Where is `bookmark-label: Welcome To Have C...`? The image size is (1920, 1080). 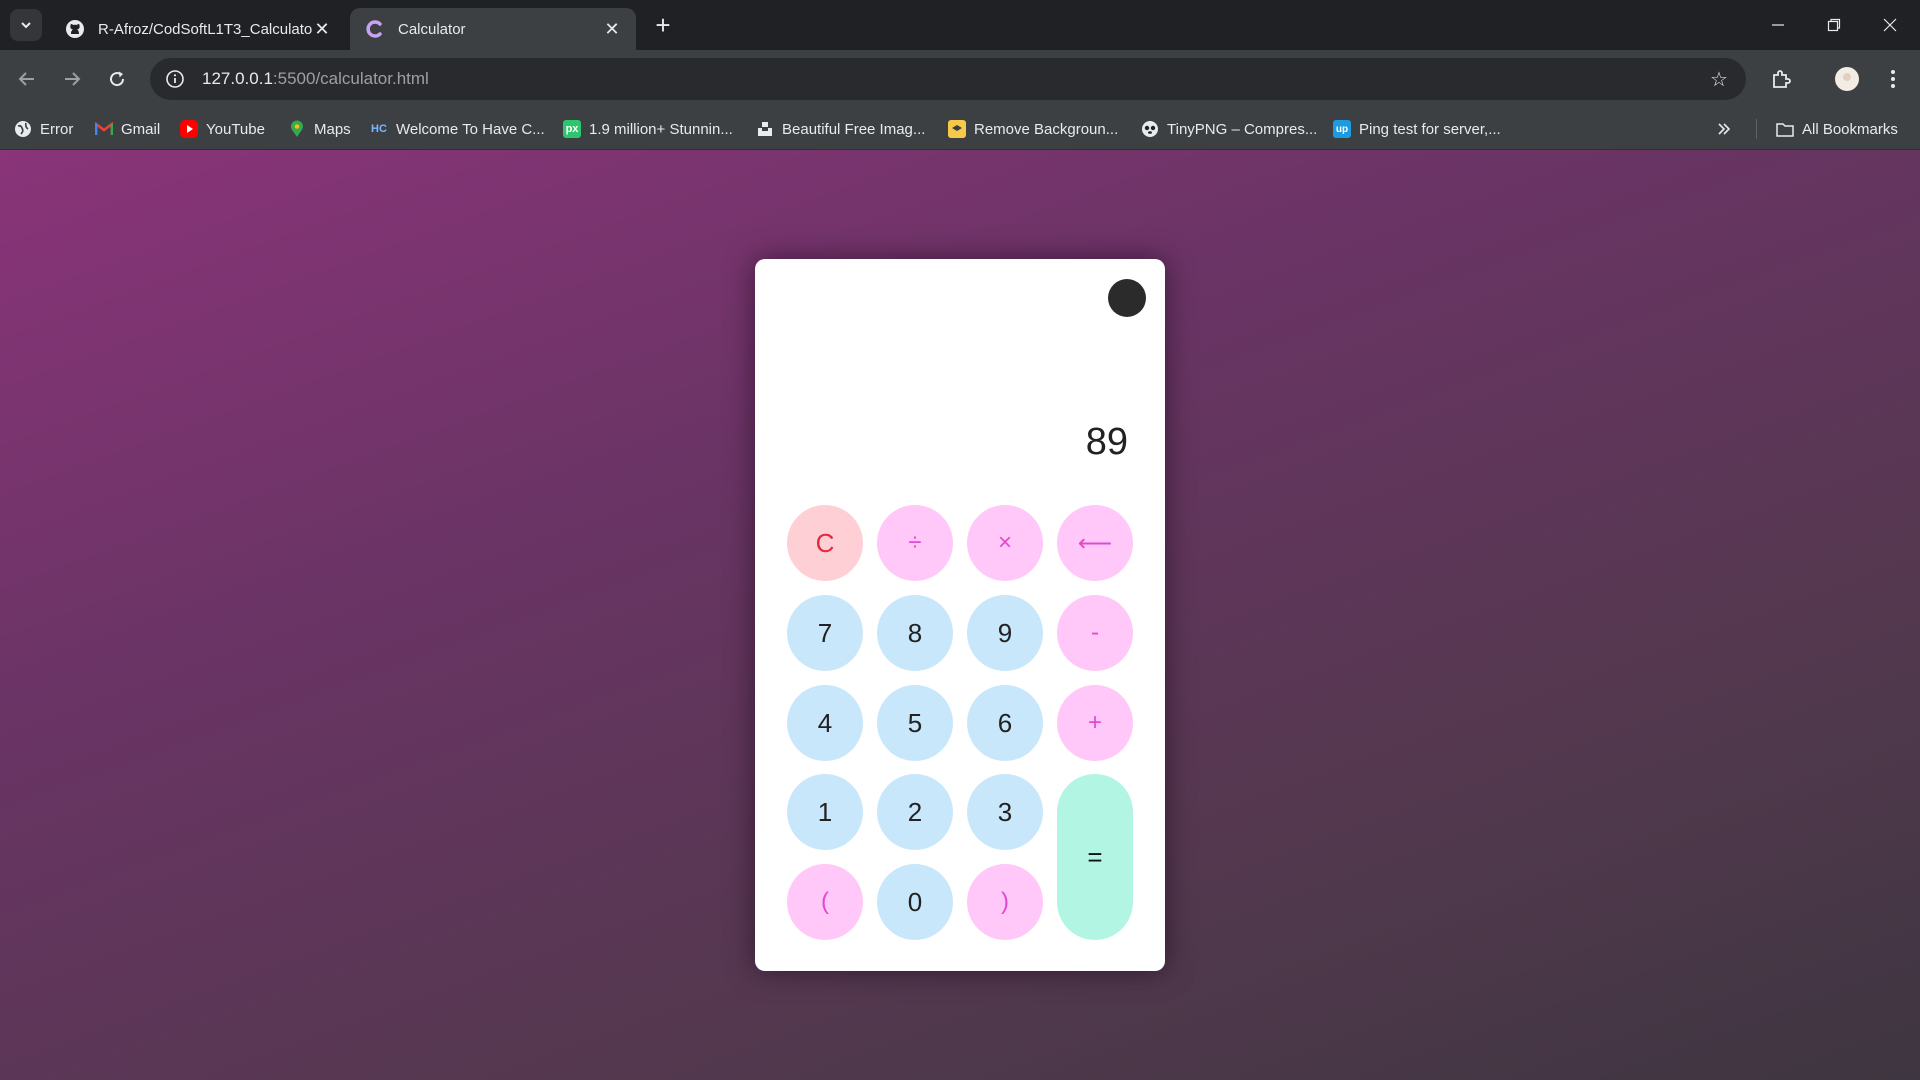
bookmark-label: Welcome To Have C... is located at coordinates (470, 129).